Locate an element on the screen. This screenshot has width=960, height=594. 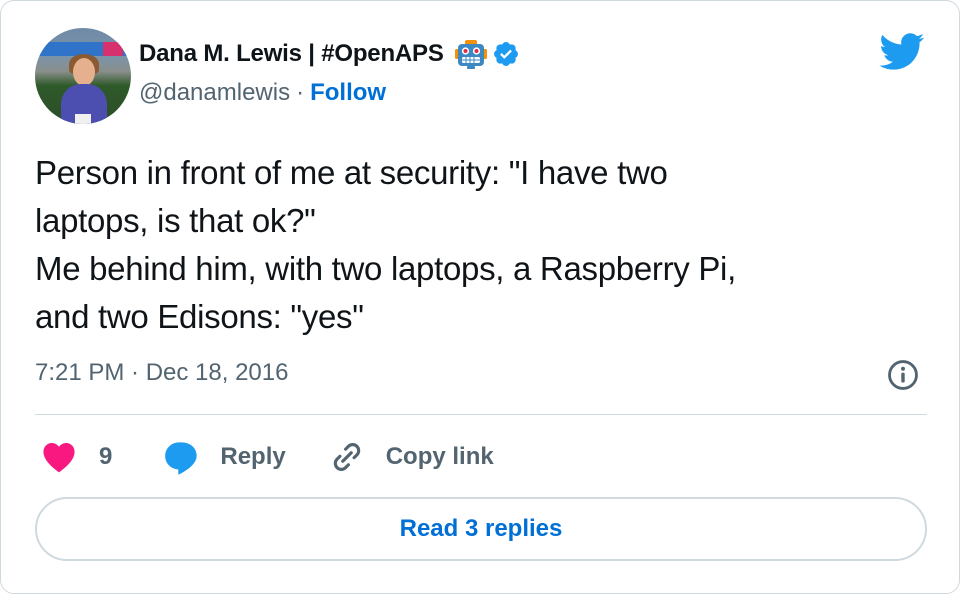
avatar-photo-face is located at coordinates (84, 72).